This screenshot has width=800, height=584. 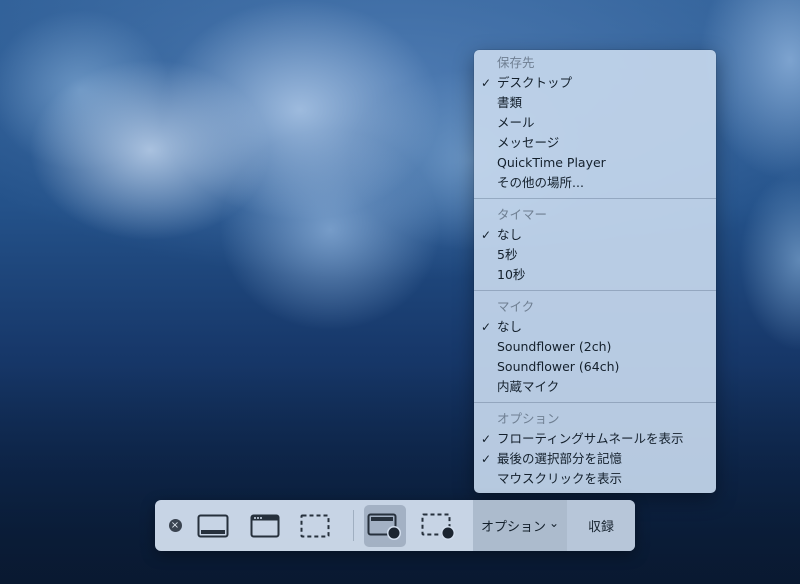 I want to click on save-to-header: 保存先, so click(x=516, y=62).